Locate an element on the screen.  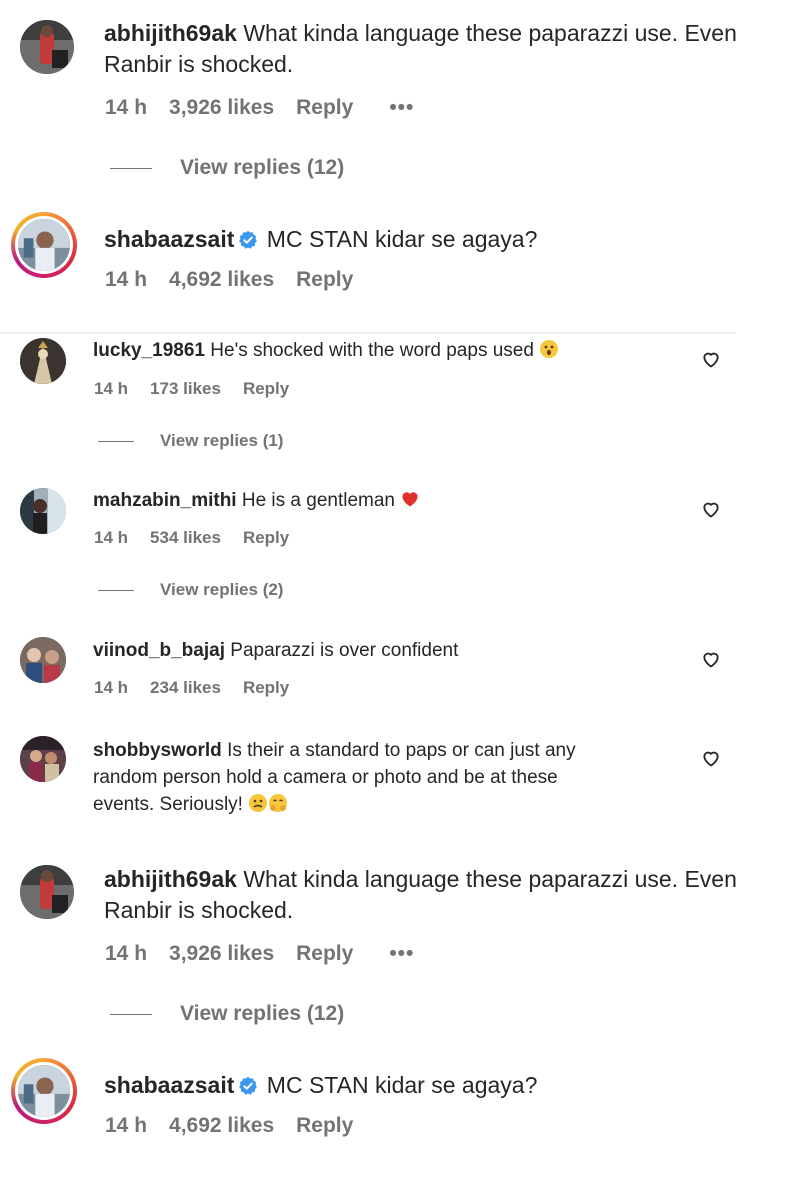
view-replies-button: View replies (1) is located at coordinates (190, 441).